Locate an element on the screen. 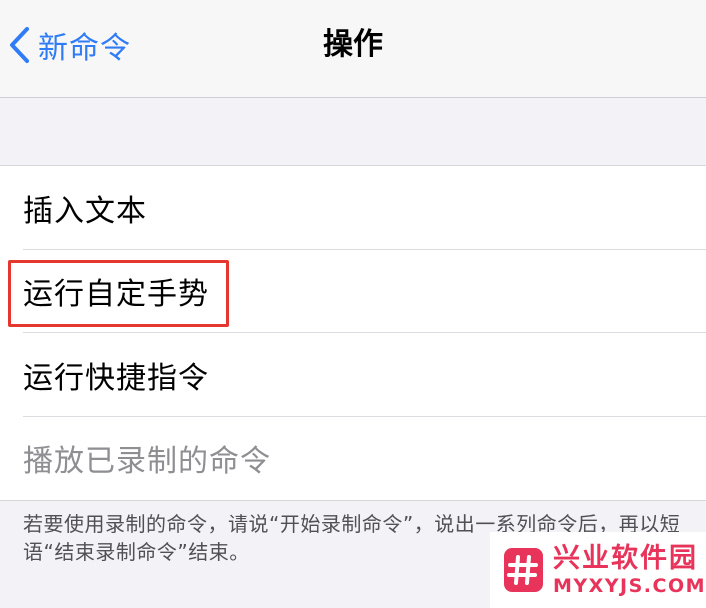 This screenshot has height=608, width=706. watermark: 兴业软件园 MYXYJS.COM is located at coordinates (598, 570).